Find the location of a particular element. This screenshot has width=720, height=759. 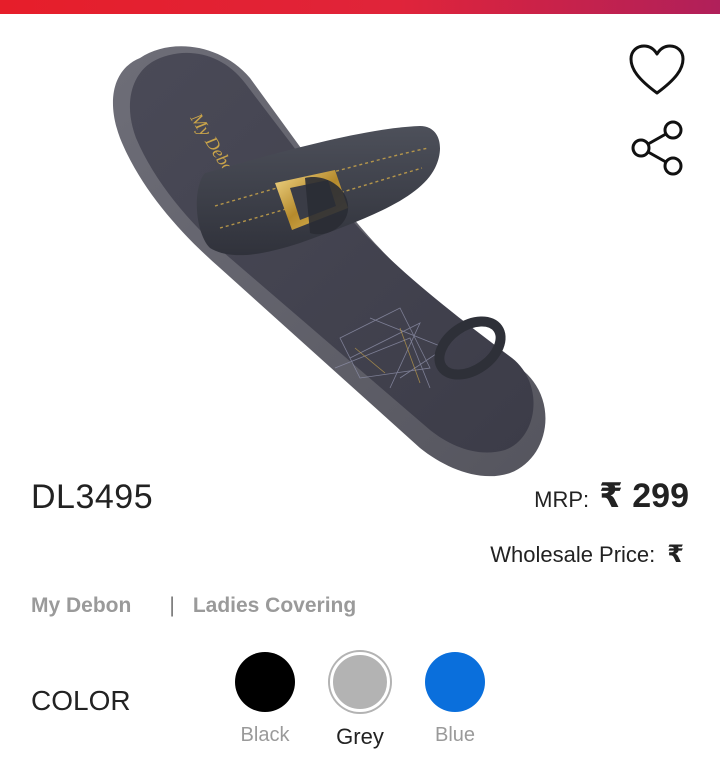

heart-outline-icon is located at coordinates (657, 69).